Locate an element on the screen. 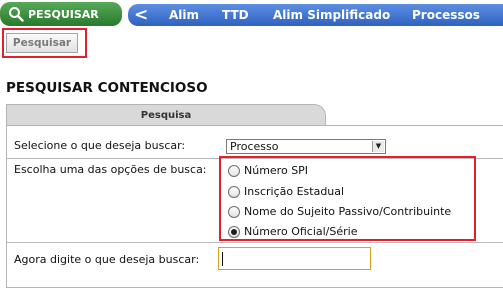 Image resolution: width=503 pixels, height=288 pixels. radio-label: Nome do Sujeito Passivo/Contribuinte is located at coordinates (348, 211).